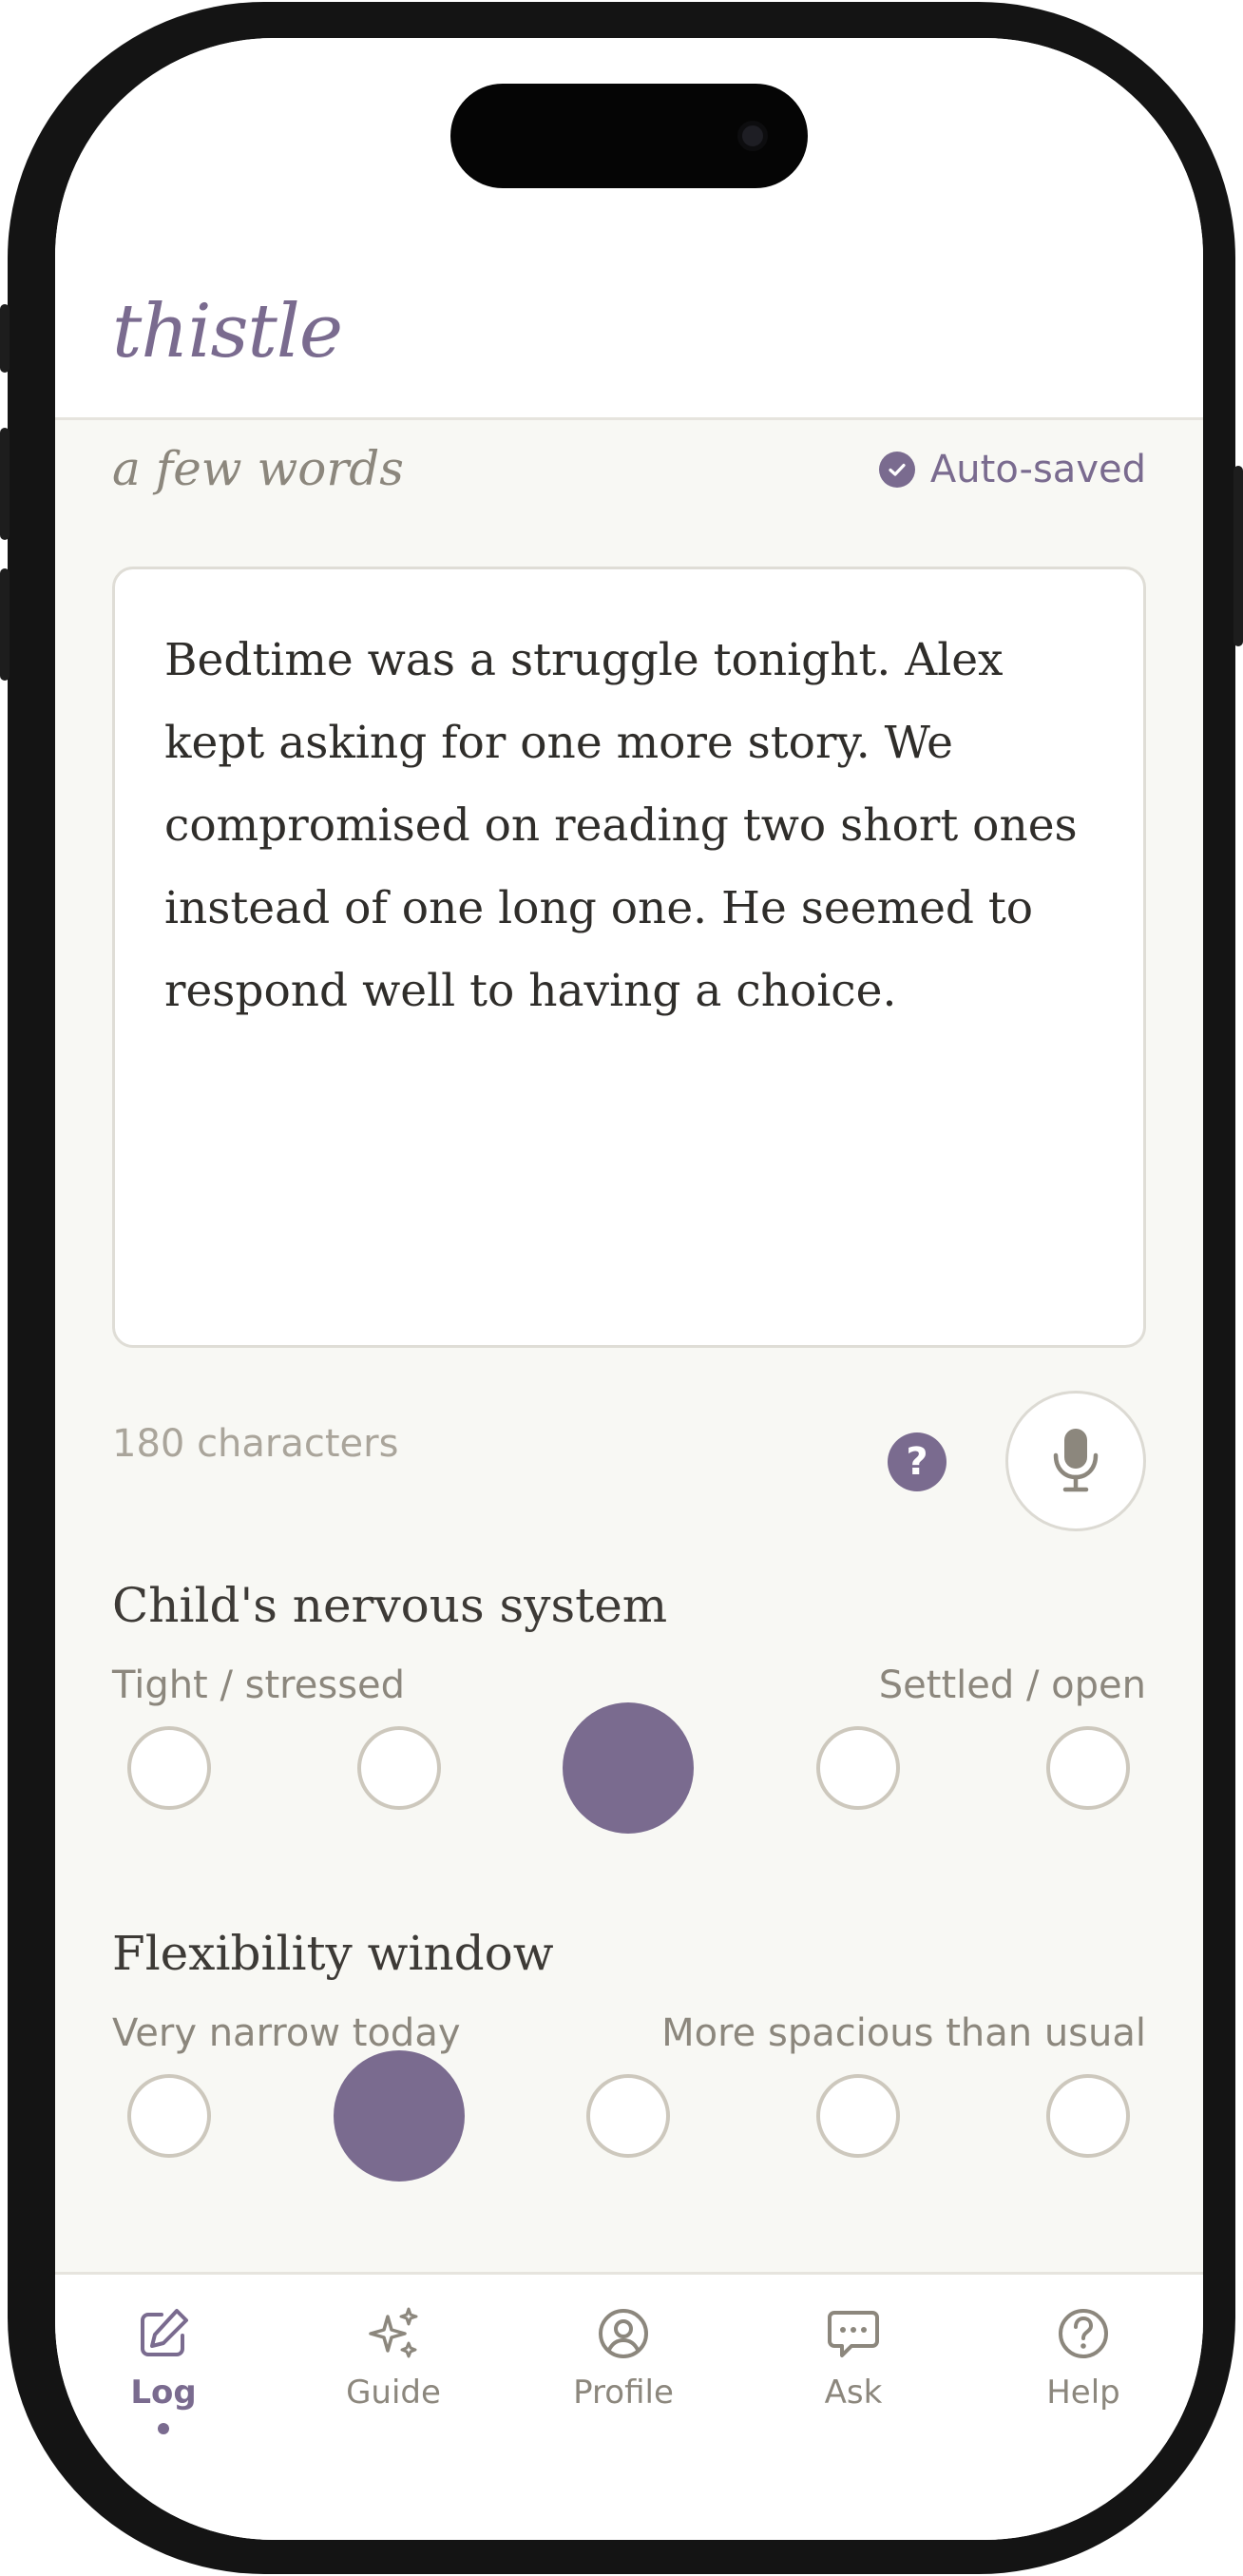  I want to click on tab-guide: Guide, so click(393, 2358).